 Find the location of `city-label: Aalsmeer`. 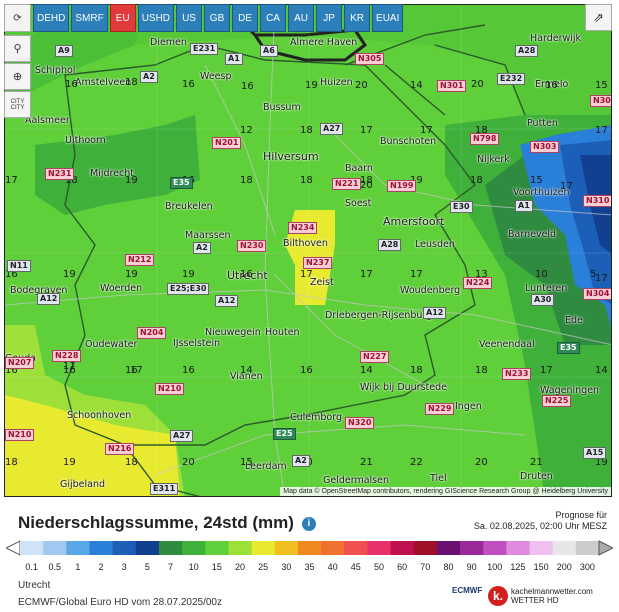

city-label: Aalsmeer is located at coordinates (47, 120).